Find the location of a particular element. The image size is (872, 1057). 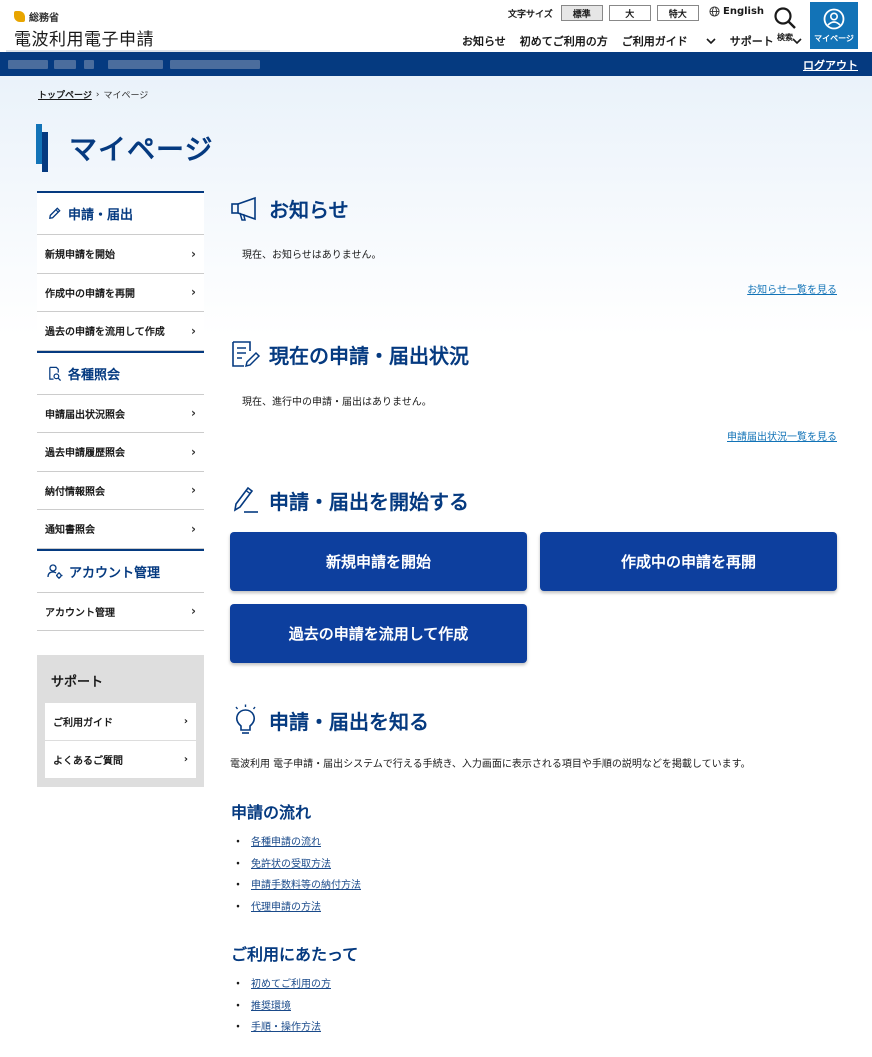

learn-heading: 申請・届出を知る is located at coordinates (329, 720).